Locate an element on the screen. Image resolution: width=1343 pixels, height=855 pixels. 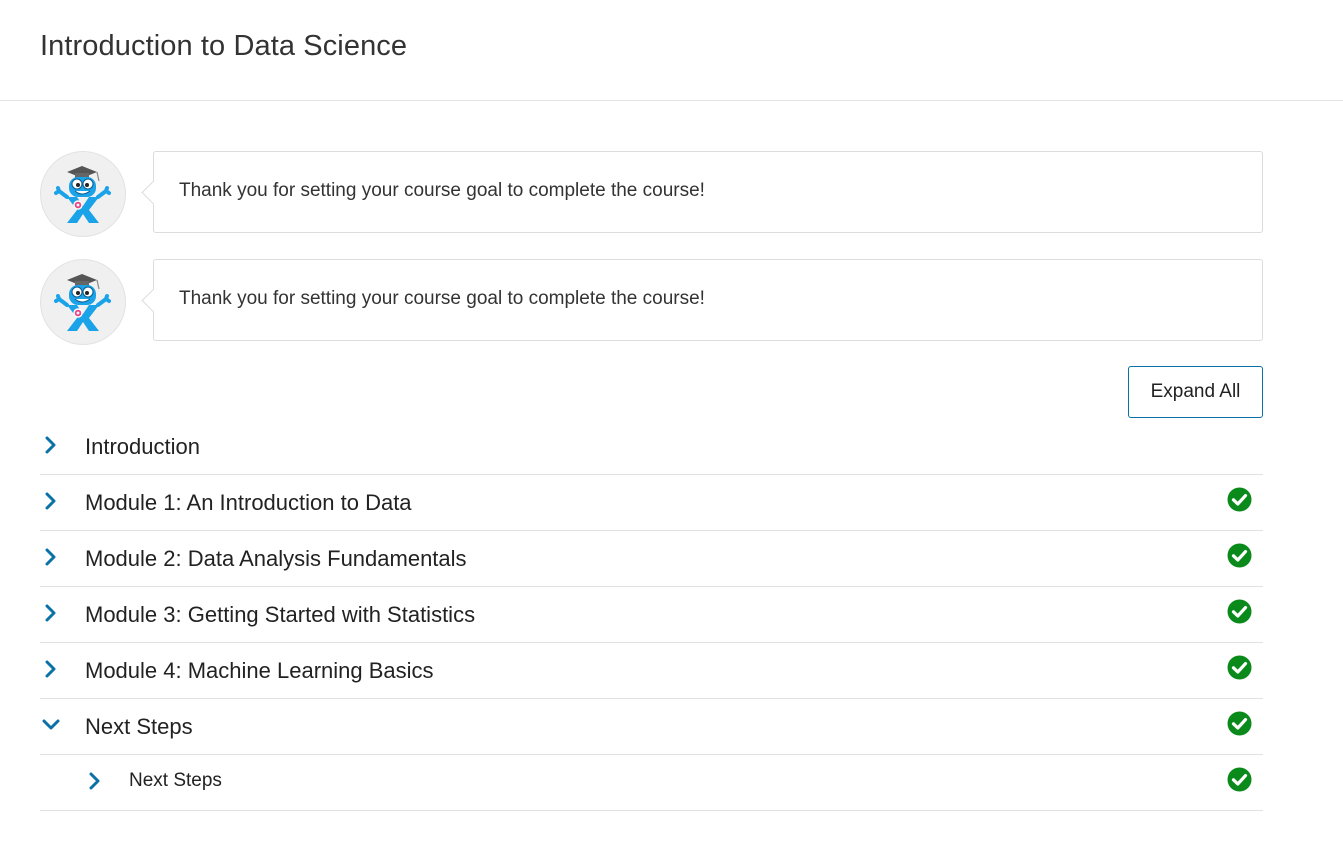
page-title: Introduction to Data Science is located at coordinates (224, 46).